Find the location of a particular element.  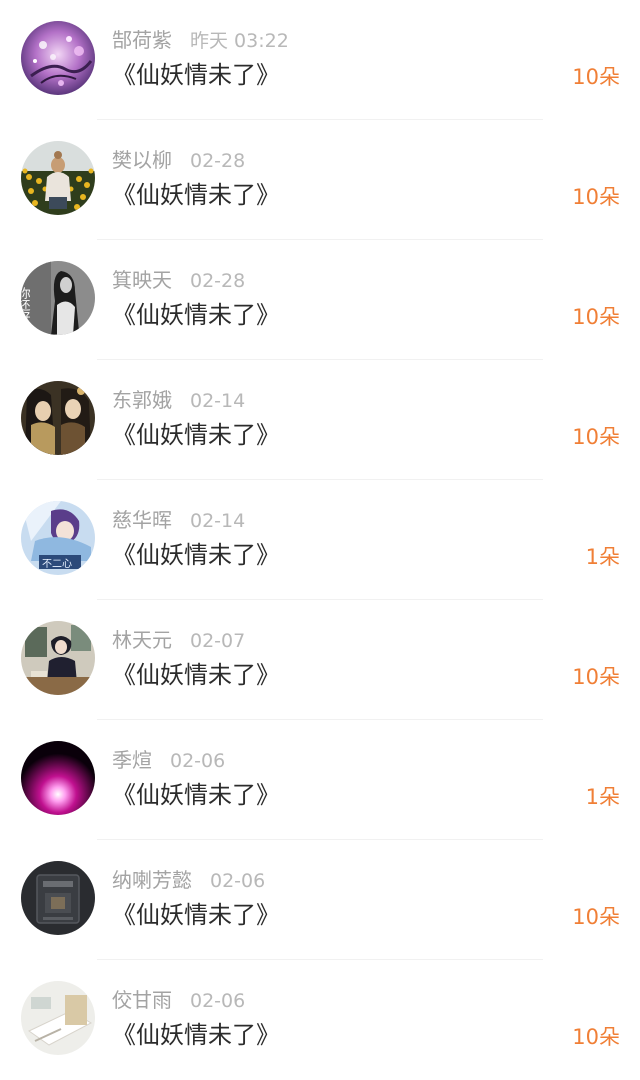

entry-meta: 佼甘雨 02-06 is located at coordinates (178, 1000).